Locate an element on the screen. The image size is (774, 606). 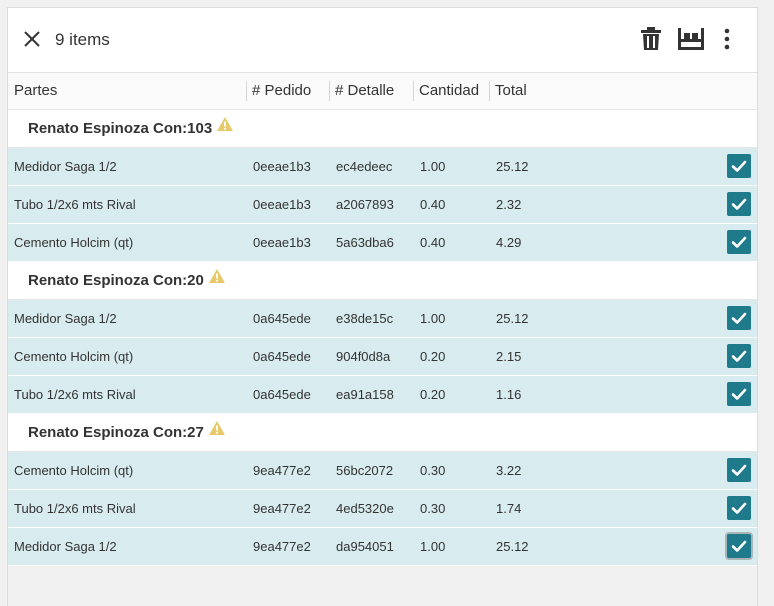
trash-icon is located at coordinates (651, 39).